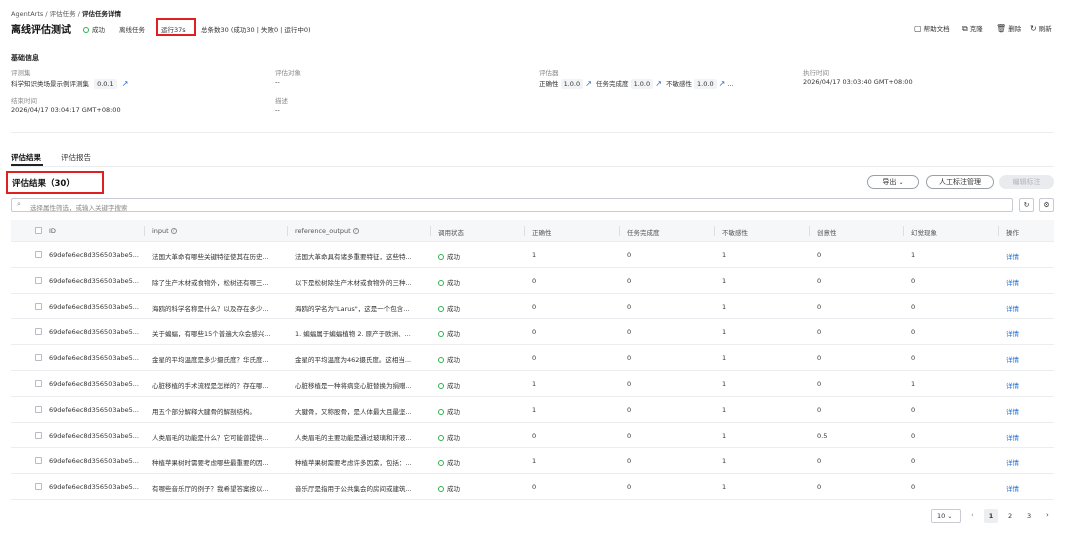  What do you see at coordinates (612, 84) in the screenshot?
I see `evaluator-name: 任务完成度` at bounding box center [612, 84].